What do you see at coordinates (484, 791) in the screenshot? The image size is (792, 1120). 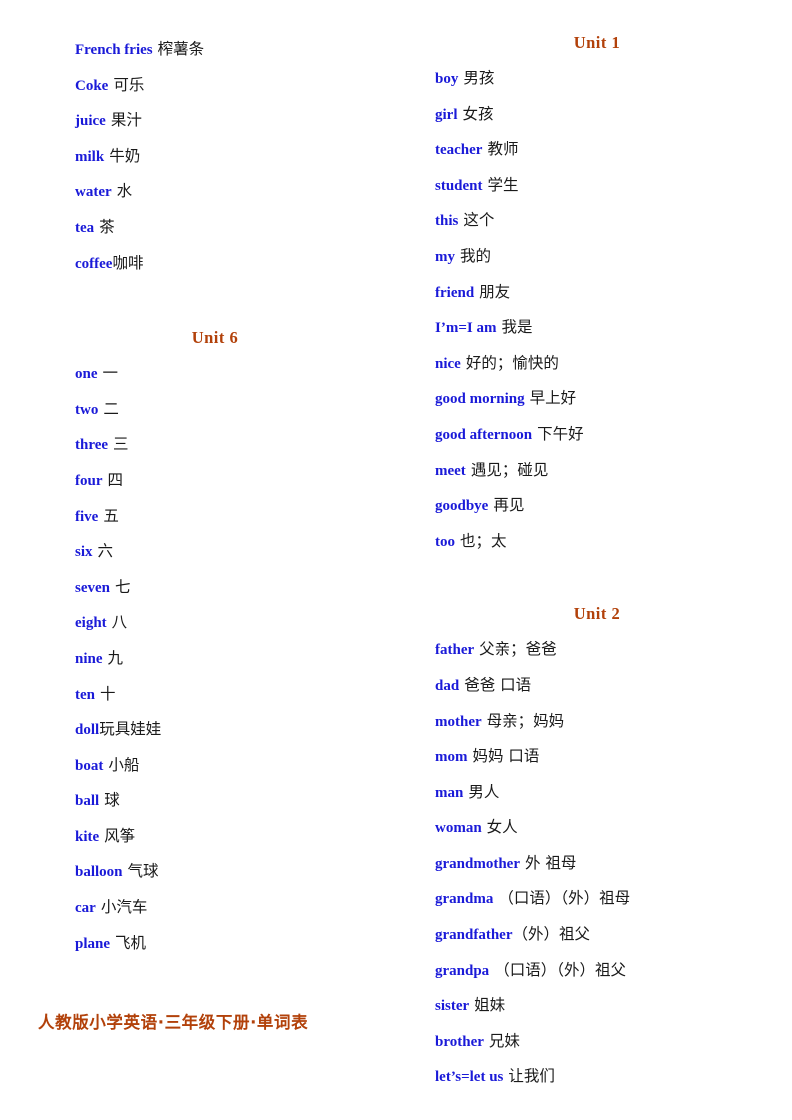 I see `chinese-gloss: 男人` at bounding box center [484, 791].